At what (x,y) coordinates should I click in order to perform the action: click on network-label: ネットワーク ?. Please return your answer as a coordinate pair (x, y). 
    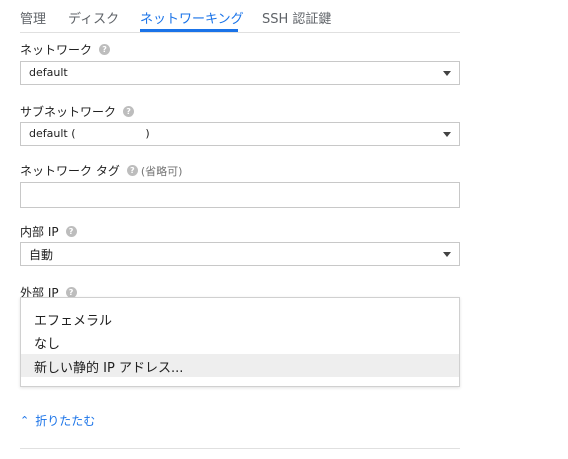
    Looking at the image, I should click on (65, 49).